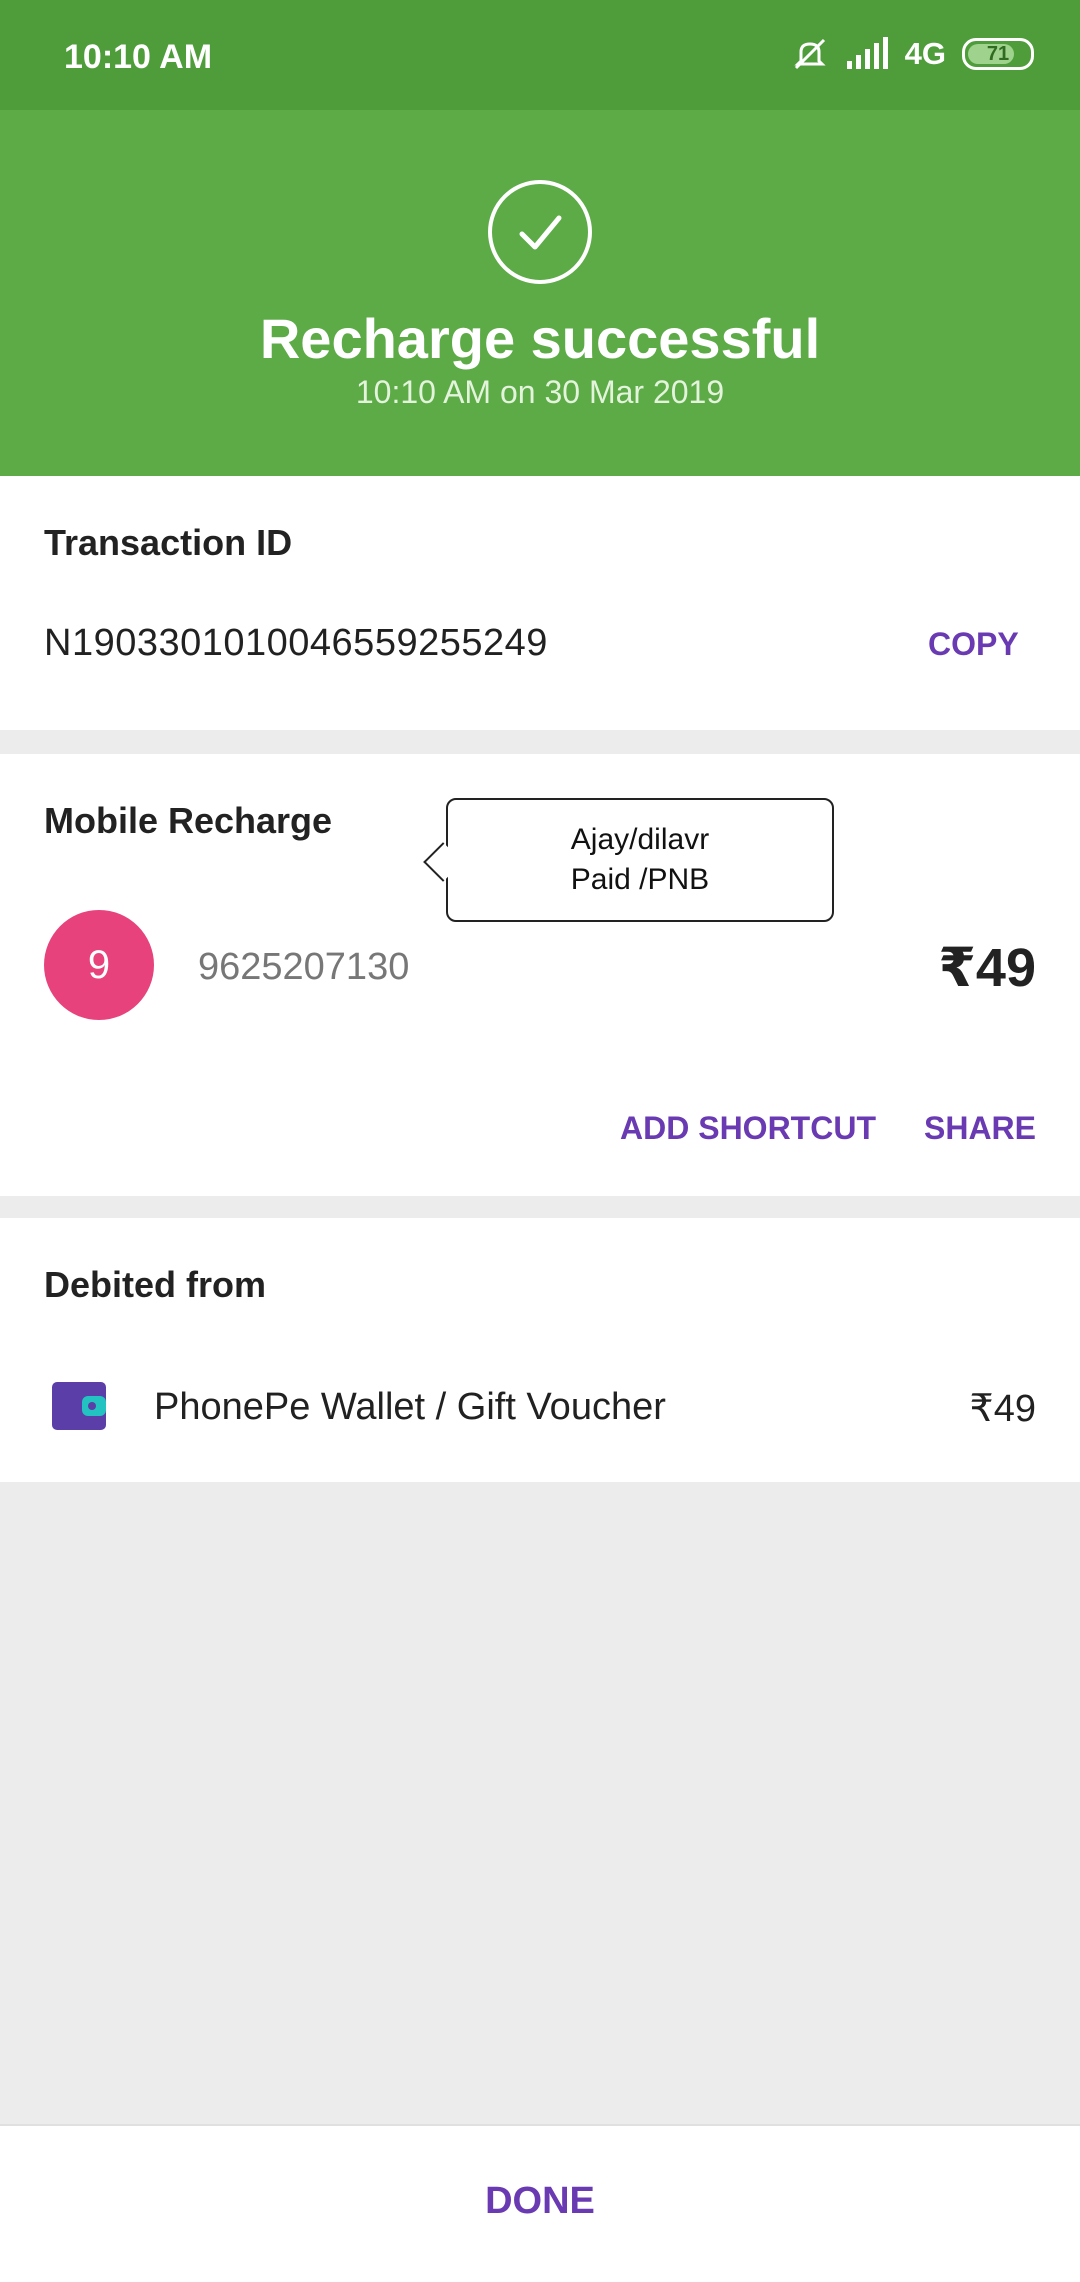  What do you see at coordinates (155, 1284) in the screenshot?
I see `debited-from-label: Debited from` at bounding box center [155, 1284].